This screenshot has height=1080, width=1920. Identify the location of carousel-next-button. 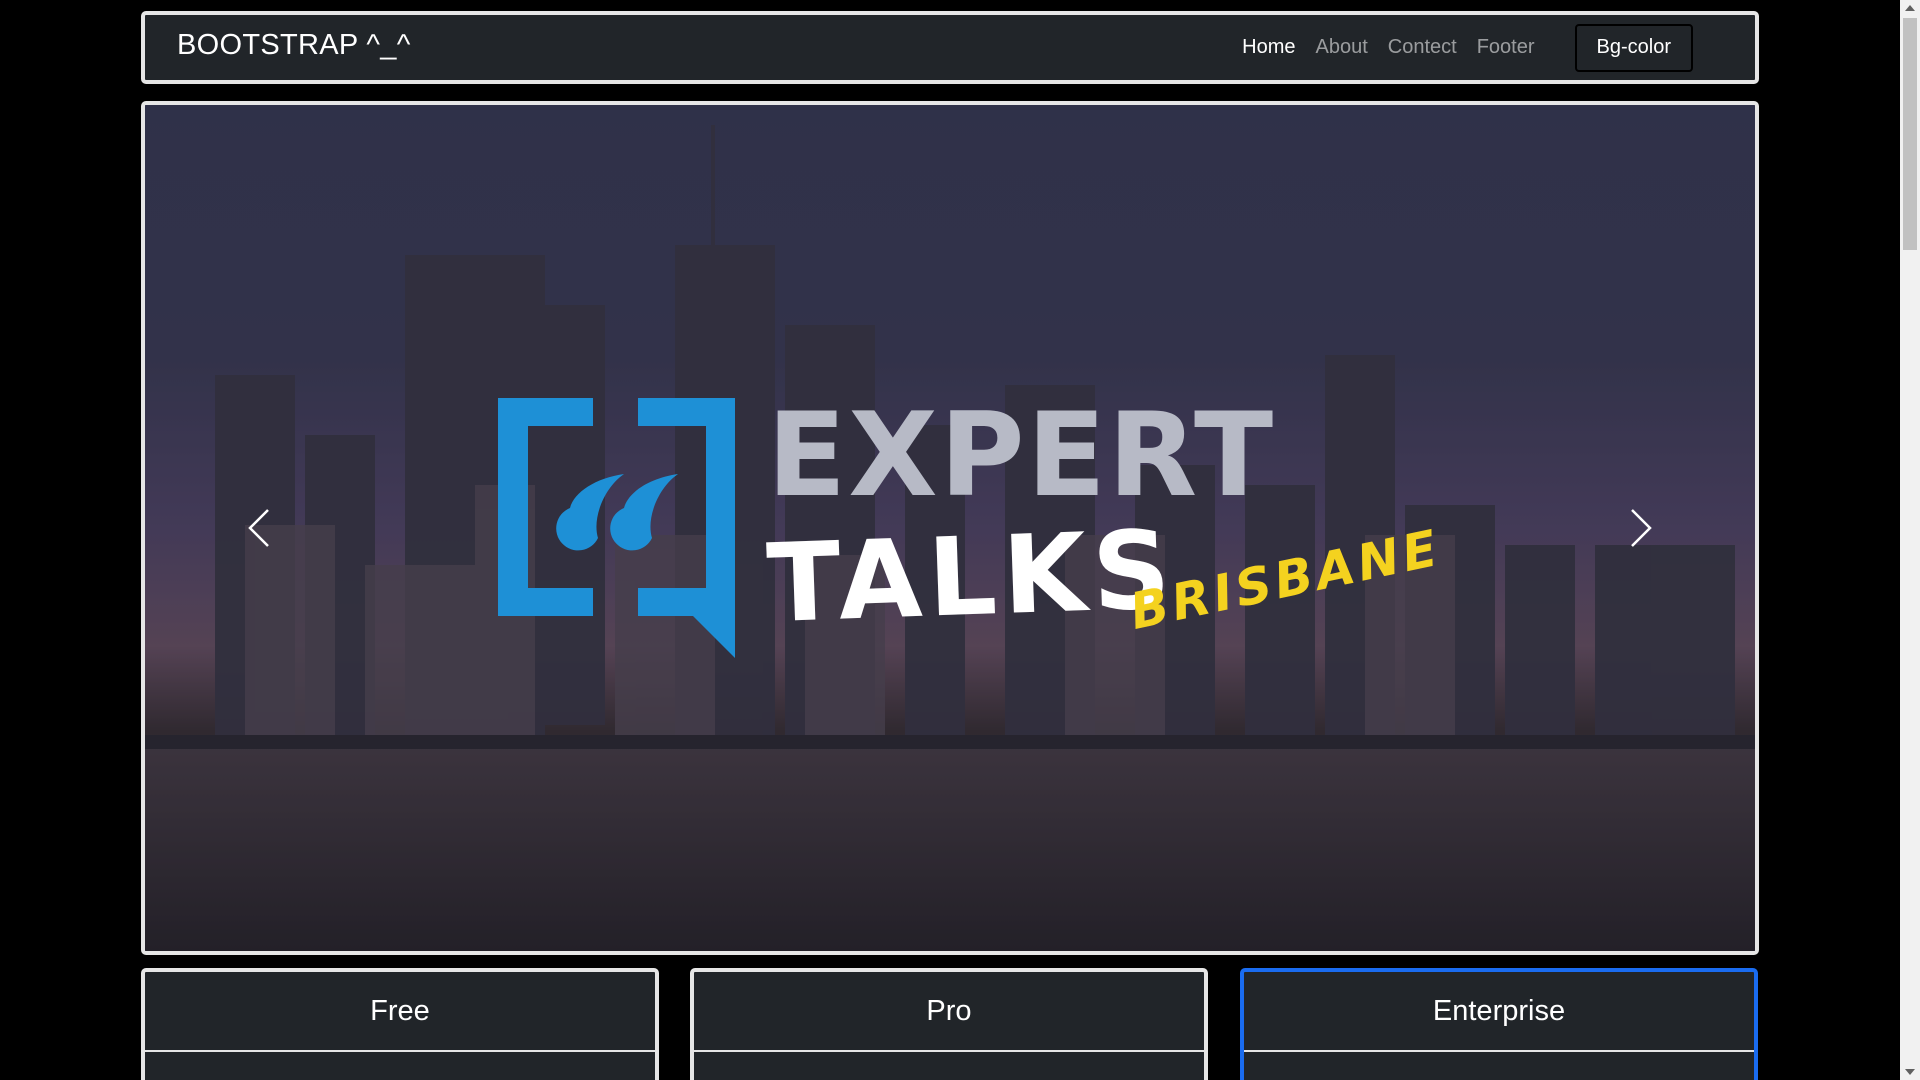
(1641, 528).